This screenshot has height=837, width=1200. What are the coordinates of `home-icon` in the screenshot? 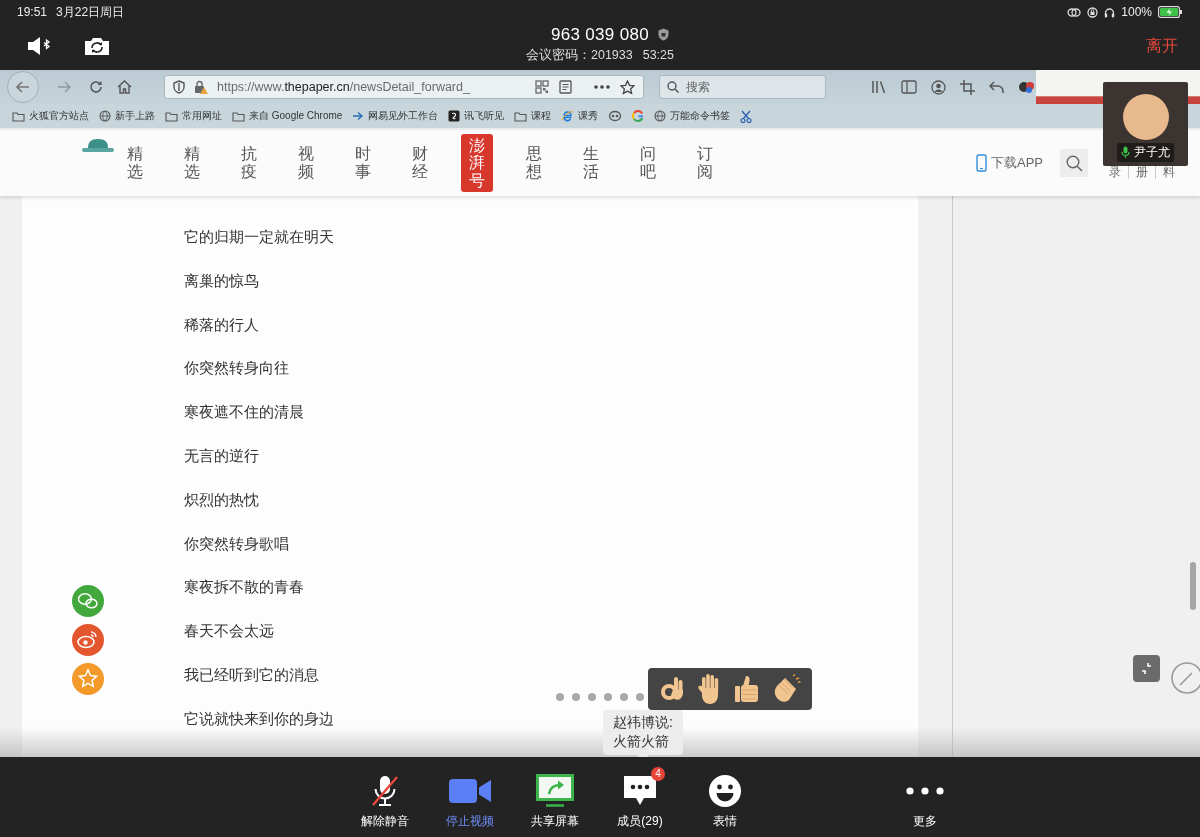 It's located at (124, 87).